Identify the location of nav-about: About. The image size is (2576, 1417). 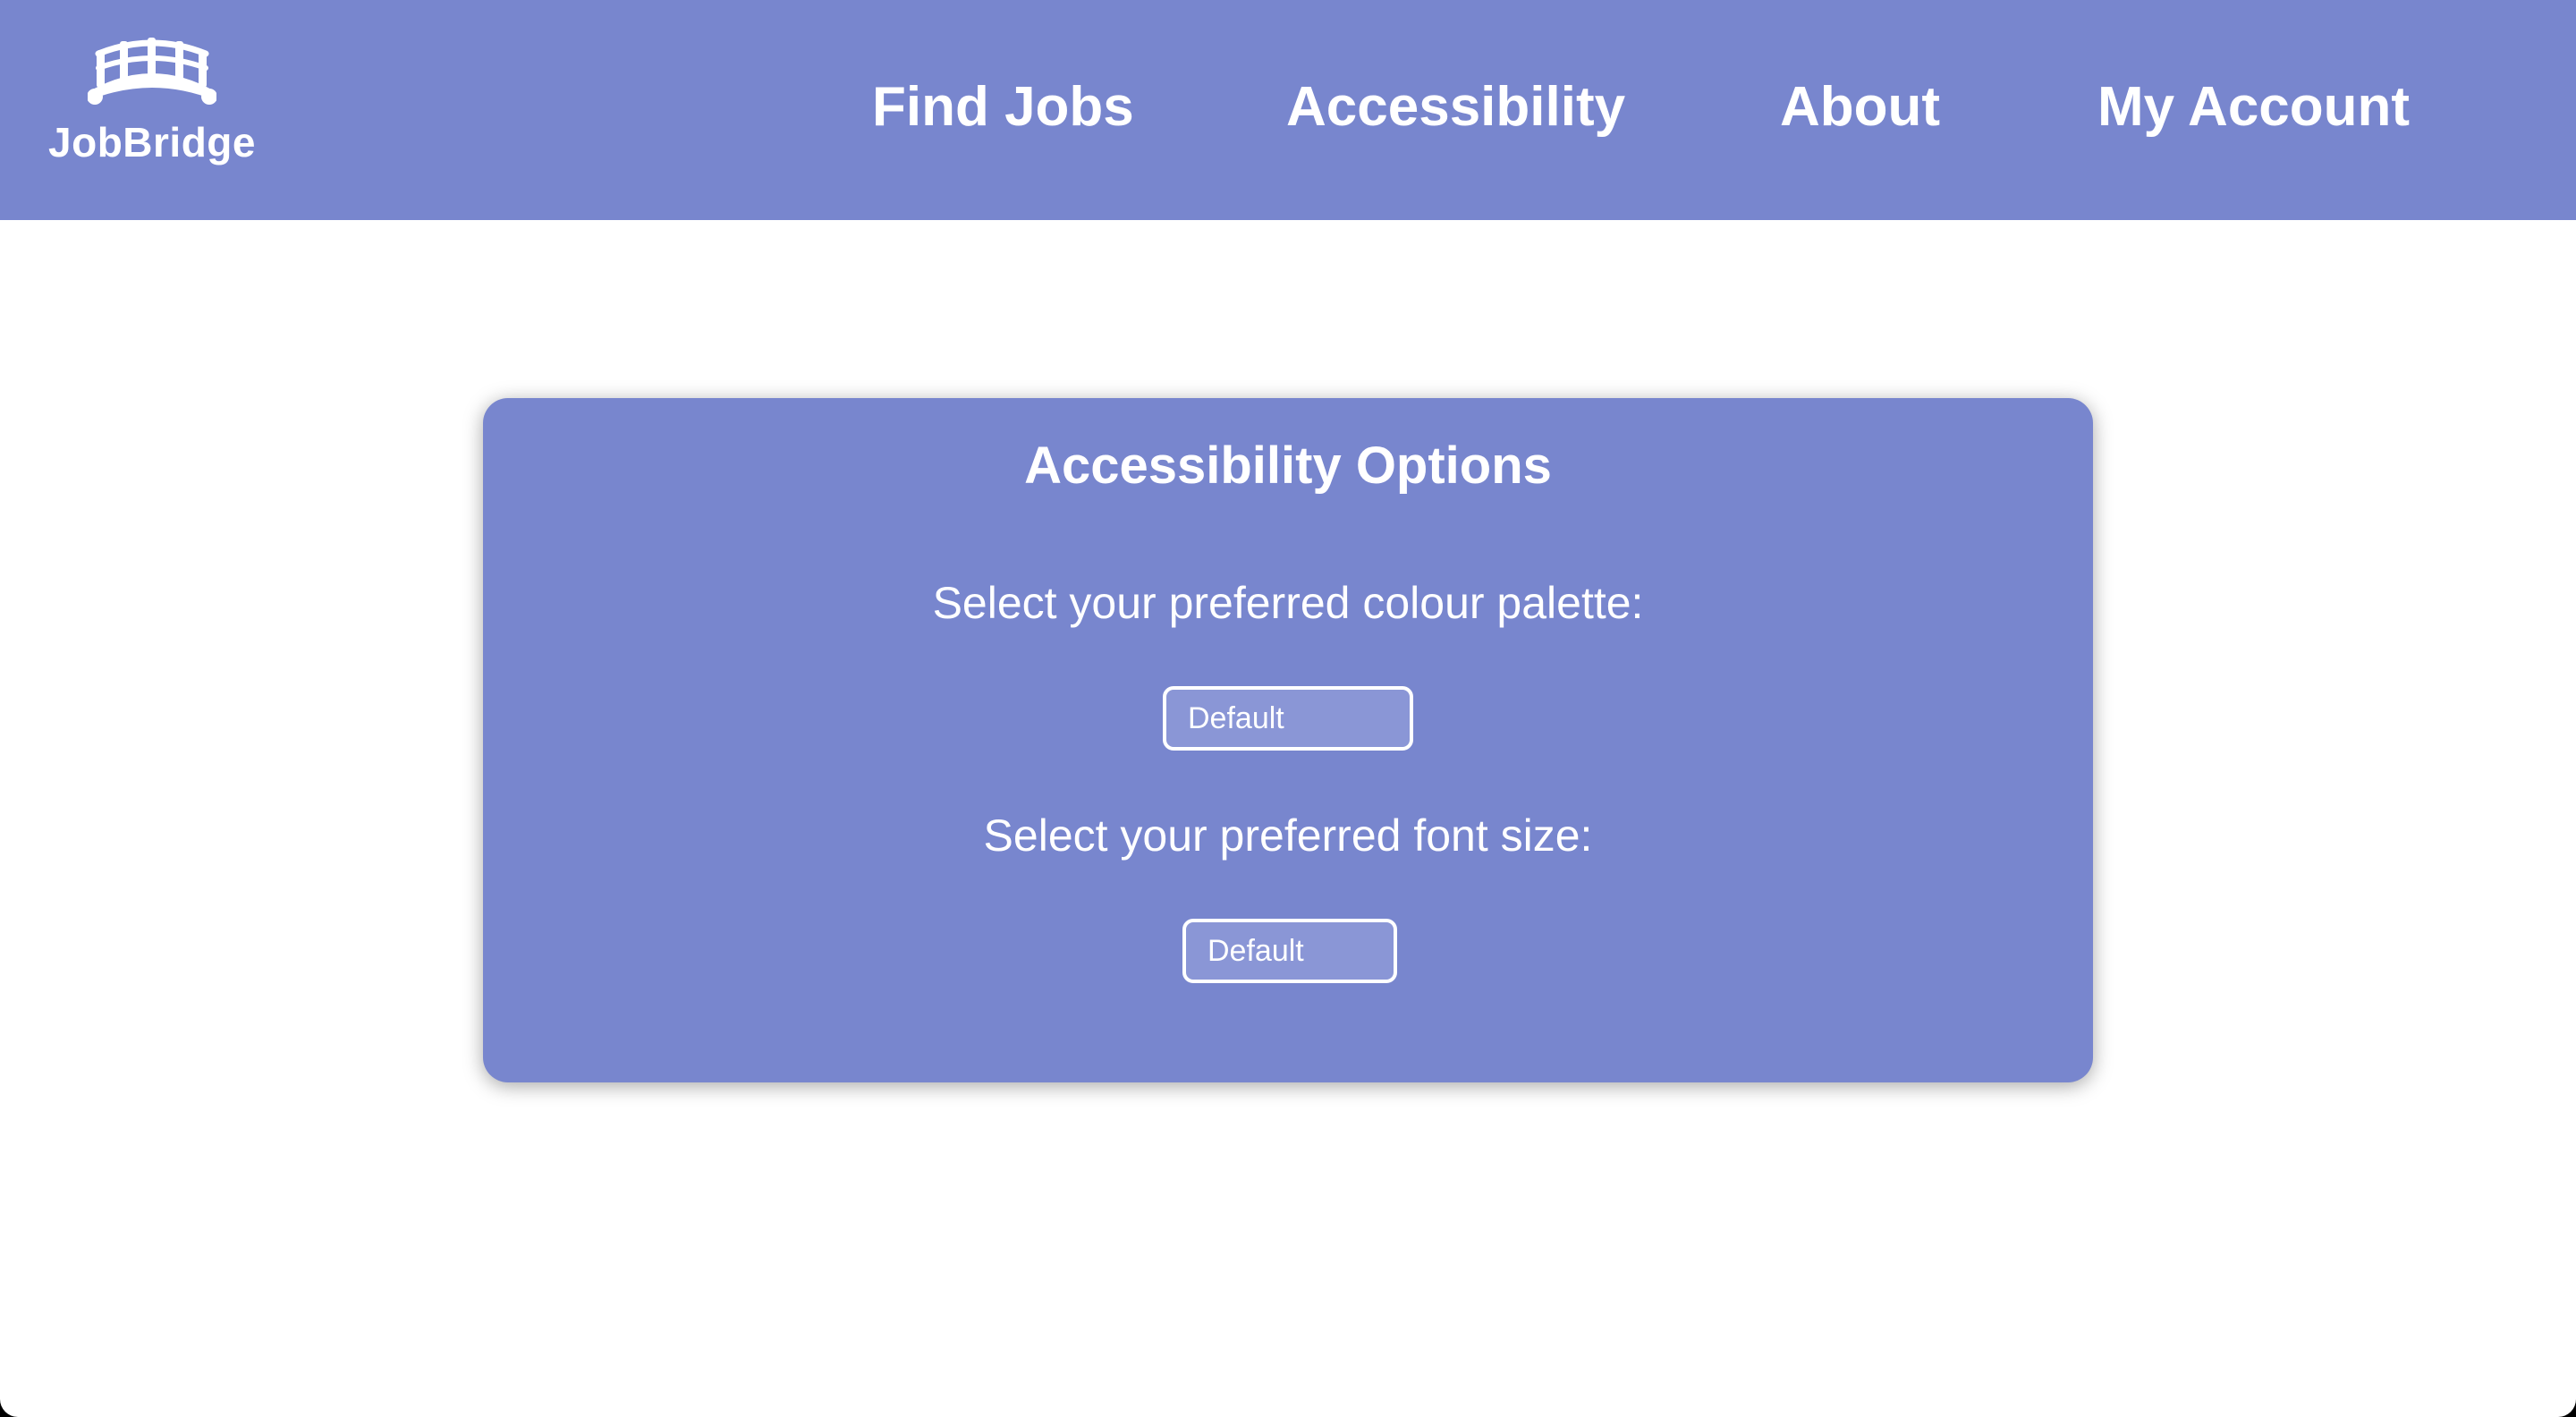
(1860, 108).